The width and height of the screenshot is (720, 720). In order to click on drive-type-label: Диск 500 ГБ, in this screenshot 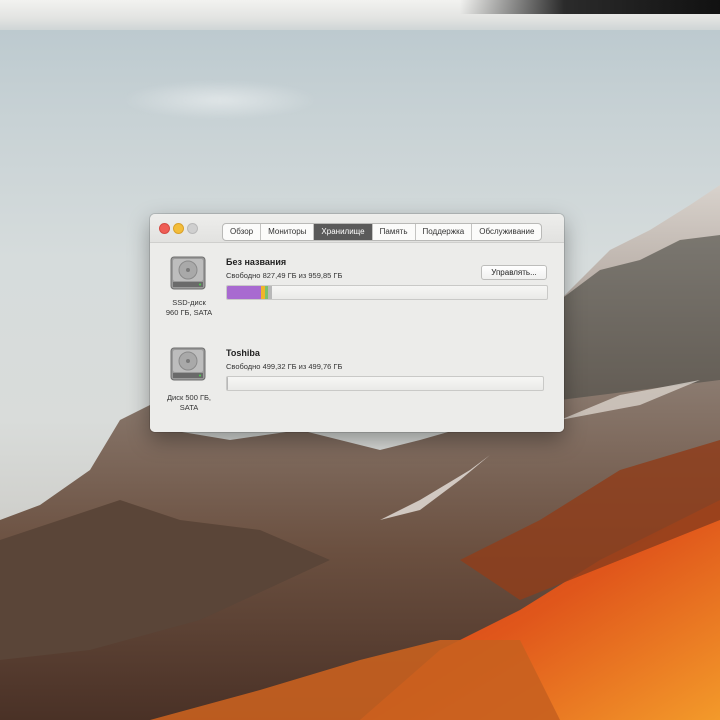, I will do `click(189, 397)`.